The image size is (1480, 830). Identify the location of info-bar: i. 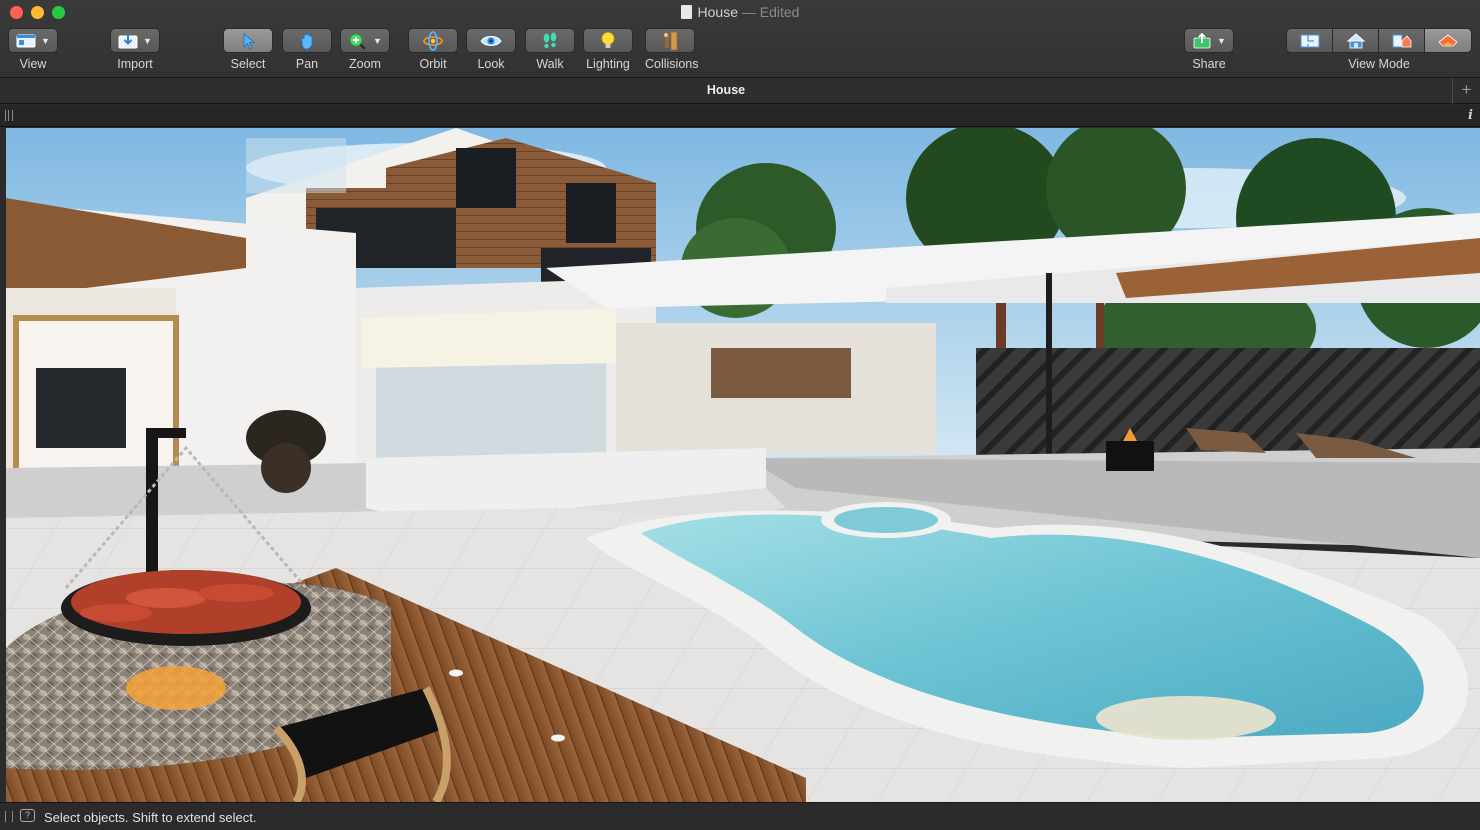
(740, 116).